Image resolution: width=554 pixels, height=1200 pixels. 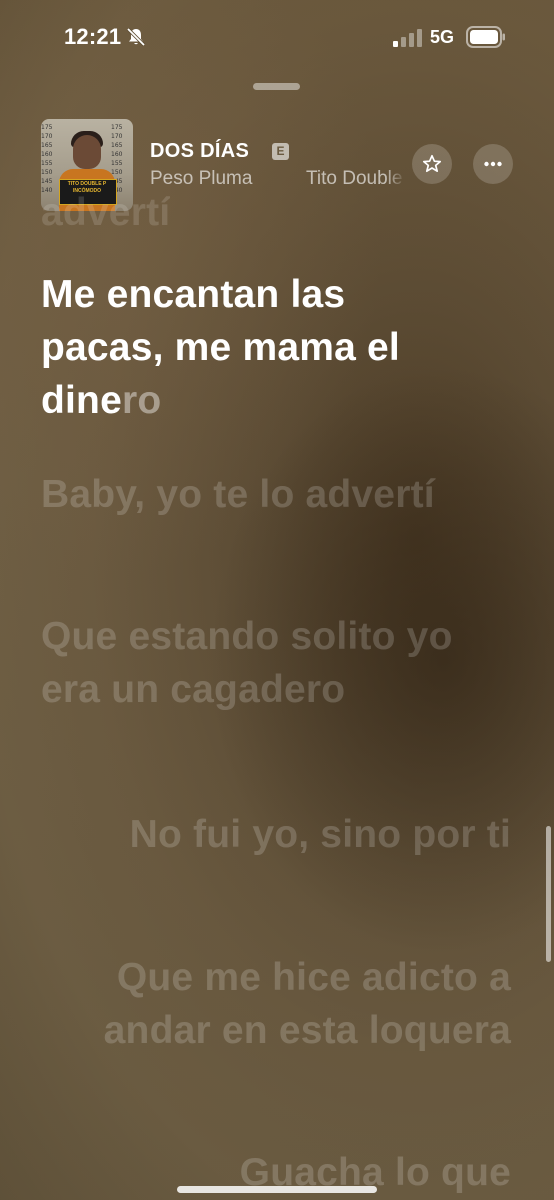 What do you see at coordinates (442, 37) in the screenshot?
I see `network-type: 5G` at bounding box center [442, 37].